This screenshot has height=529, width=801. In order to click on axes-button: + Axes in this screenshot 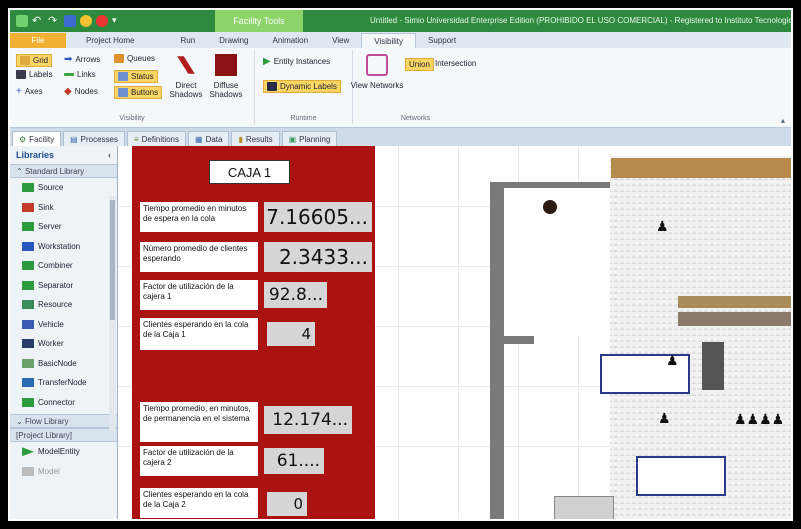, I will do `click(29, 91)`.